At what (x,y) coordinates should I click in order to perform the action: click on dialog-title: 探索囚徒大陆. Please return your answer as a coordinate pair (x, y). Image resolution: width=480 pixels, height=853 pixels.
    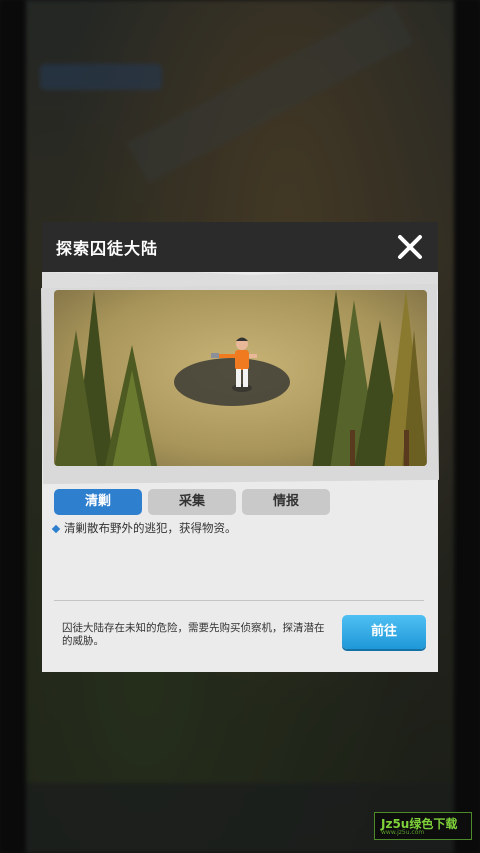
    Looking at the image, I should click on (107, 248).